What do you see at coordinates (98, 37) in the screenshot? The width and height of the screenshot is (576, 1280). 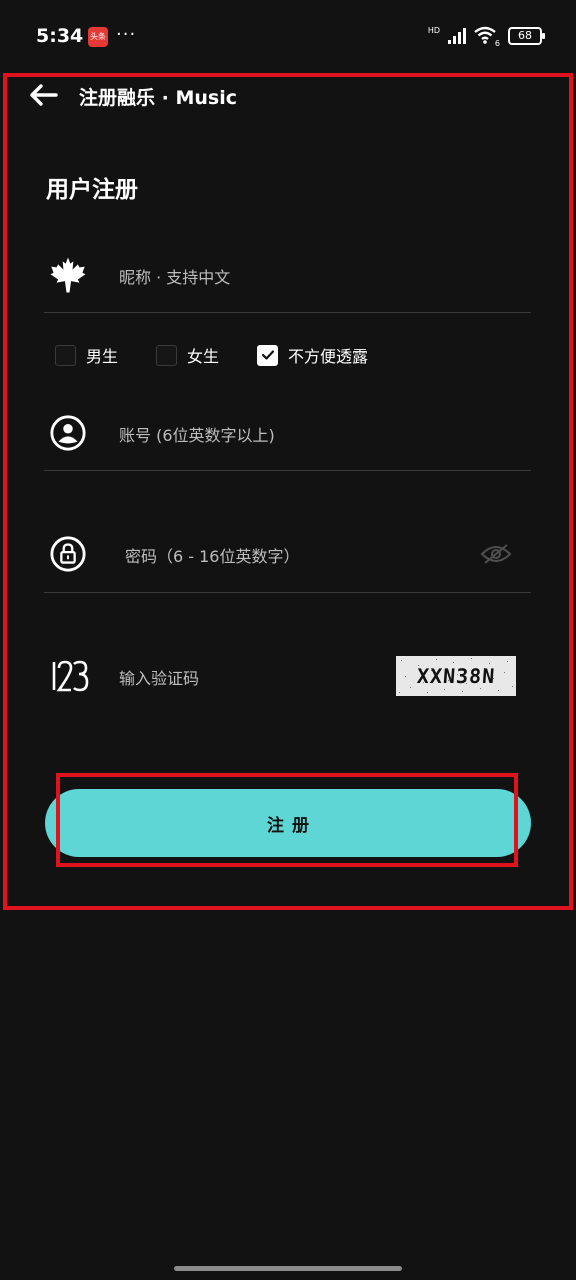 I see `news-app-icon: 头条` at bounding box center [98, 37].